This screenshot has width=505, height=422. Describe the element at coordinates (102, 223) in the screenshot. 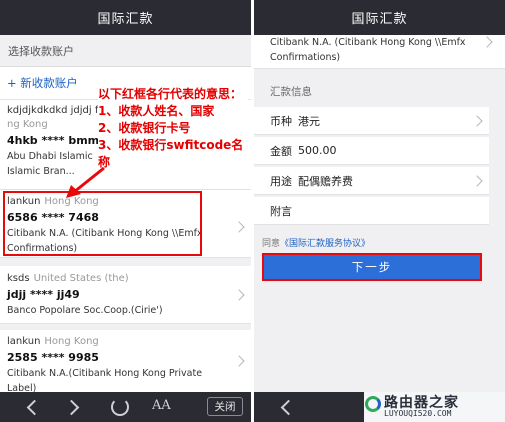

I see `highlight-box` at that location.